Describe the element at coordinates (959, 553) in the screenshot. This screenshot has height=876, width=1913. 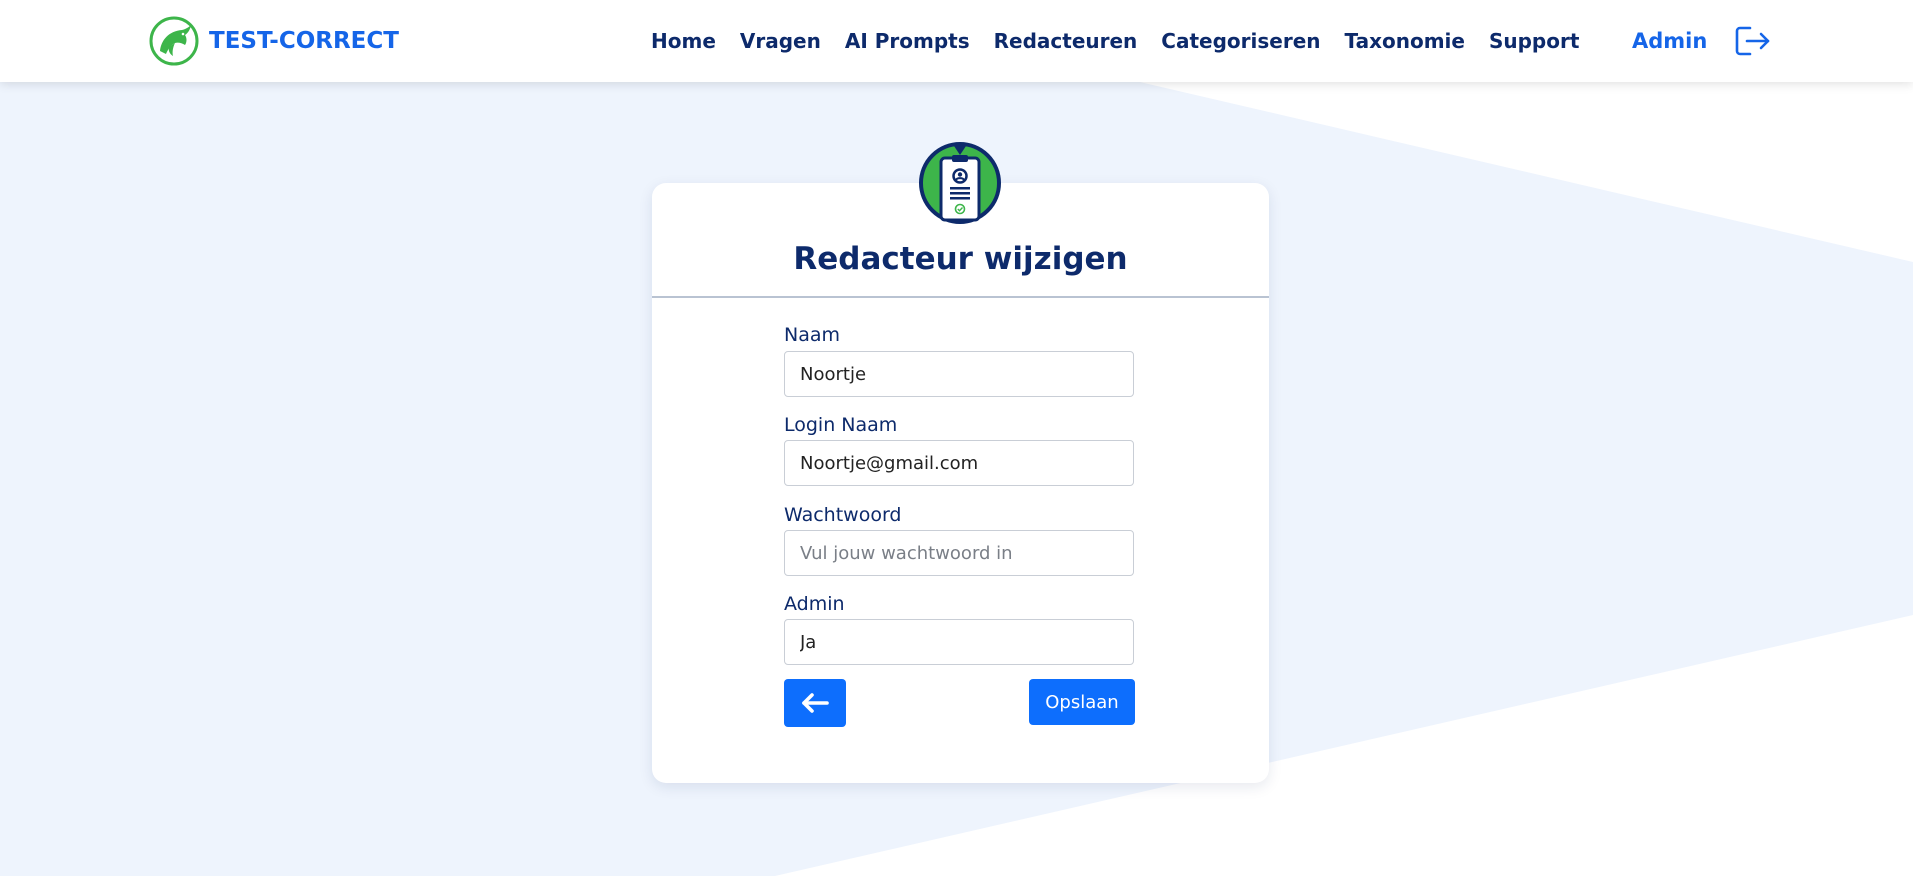
I see `password-input` at that location.